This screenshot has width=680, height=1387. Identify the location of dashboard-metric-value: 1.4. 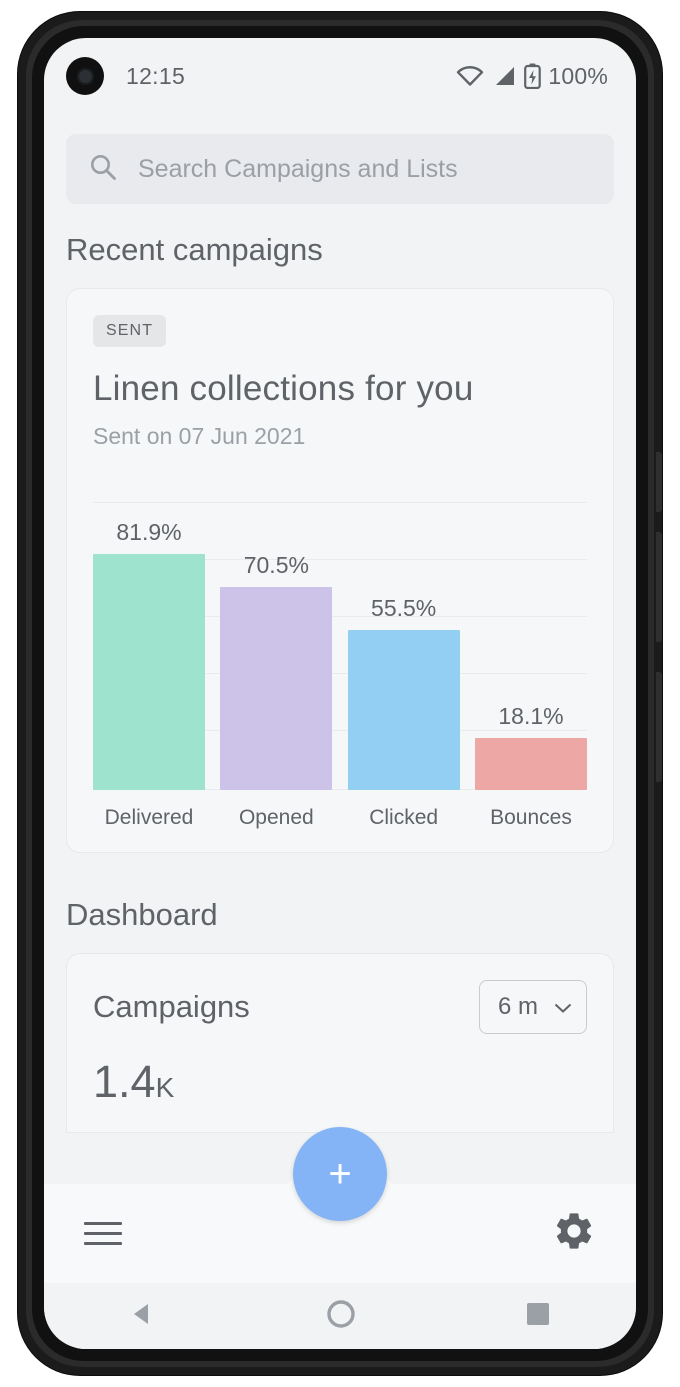
(124, 1081).